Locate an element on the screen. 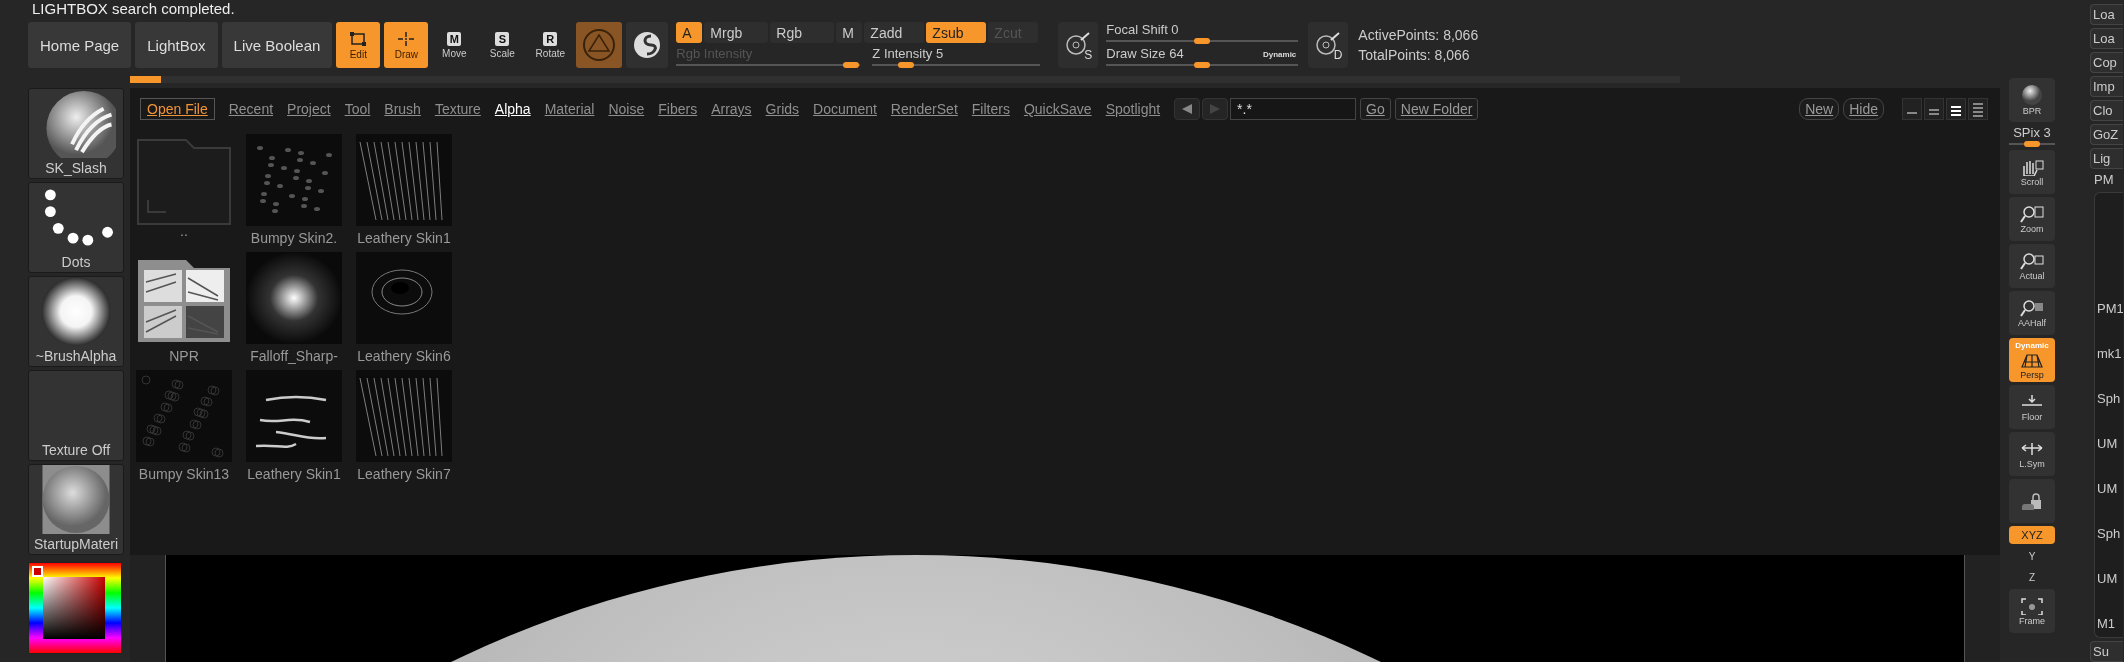  brush-circle-icon is located at coordinates (1078, 45).